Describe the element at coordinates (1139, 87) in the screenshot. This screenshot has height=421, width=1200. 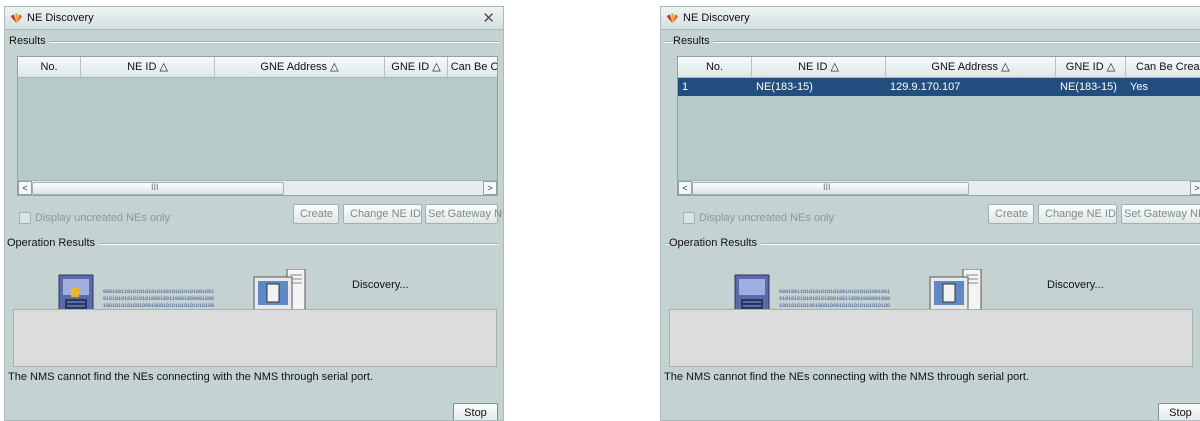
I see `cell-can-be-created: Yes` at that location.